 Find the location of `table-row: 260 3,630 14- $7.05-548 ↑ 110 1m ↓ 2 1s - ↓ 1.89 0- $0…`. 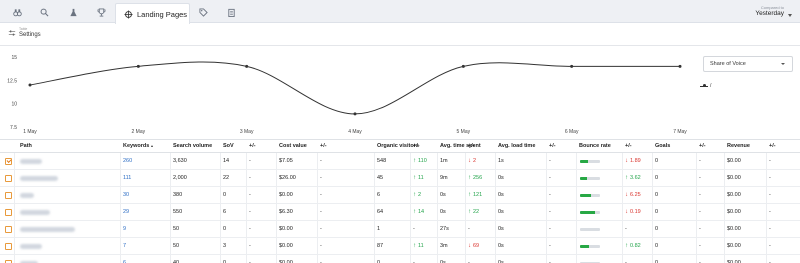

table-row: 260 3,630 14- $7.05-548 ↑ 110 1m ↓ 2 1s - ↓ 1.89 0- $0… is located at coordinates (400, 161).